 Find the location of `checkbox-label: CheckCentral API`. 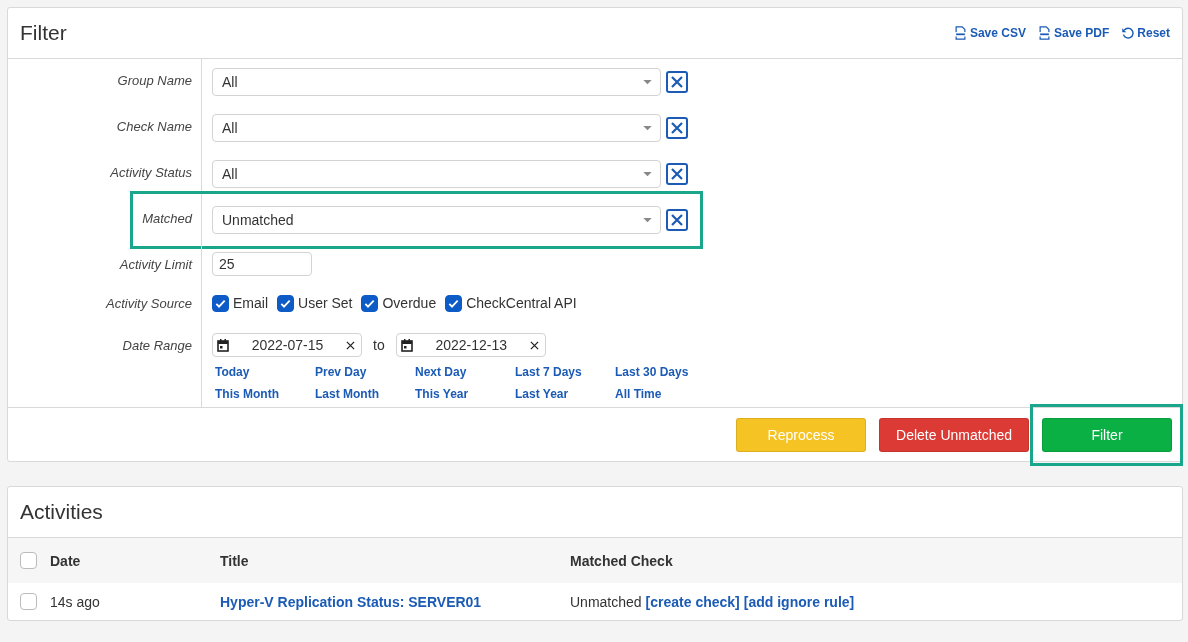

checkbox-label: CheckCentral API is located at coordinates (521, 303).